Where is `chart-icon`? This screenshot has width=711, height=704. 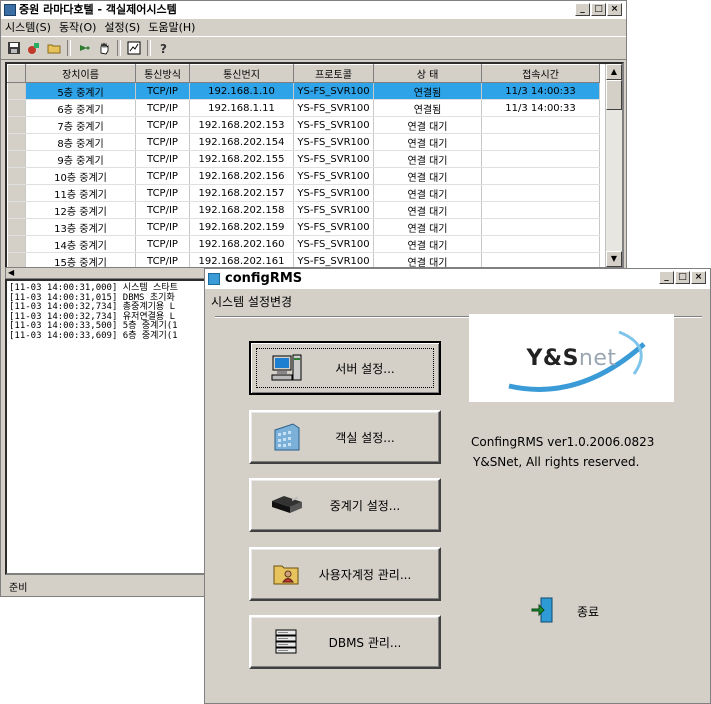 chart-icon is located at coordinates (134, 48).